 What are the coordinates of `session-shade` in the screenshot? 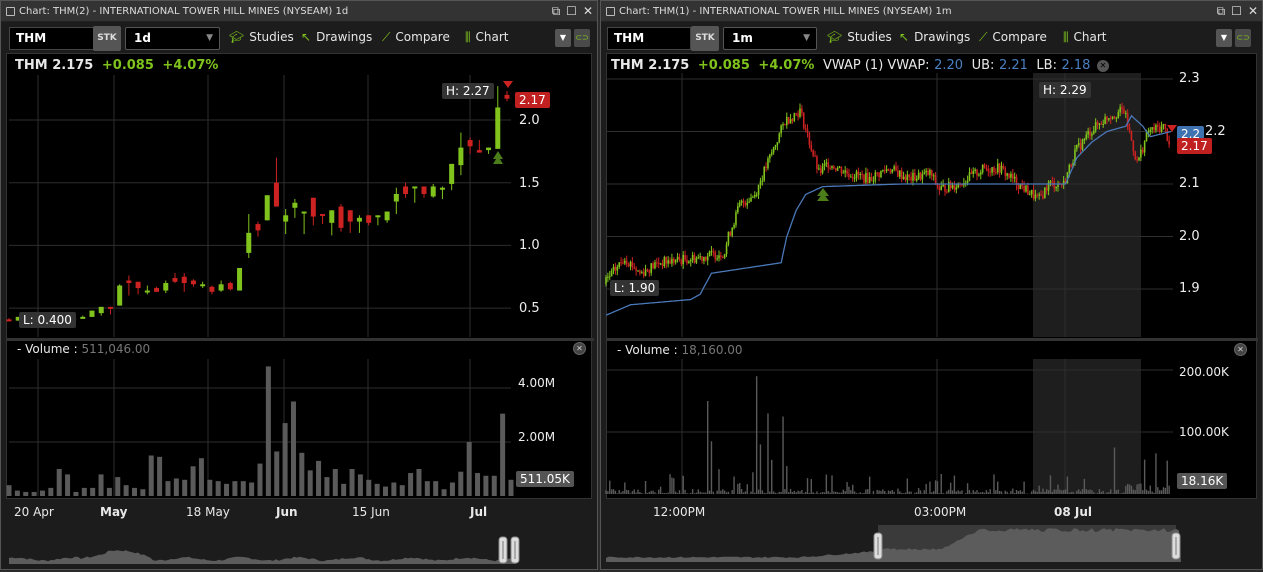 It's located at (1087, 426).